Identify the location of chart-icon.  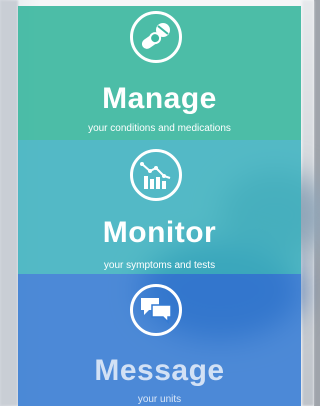
(156, 175).